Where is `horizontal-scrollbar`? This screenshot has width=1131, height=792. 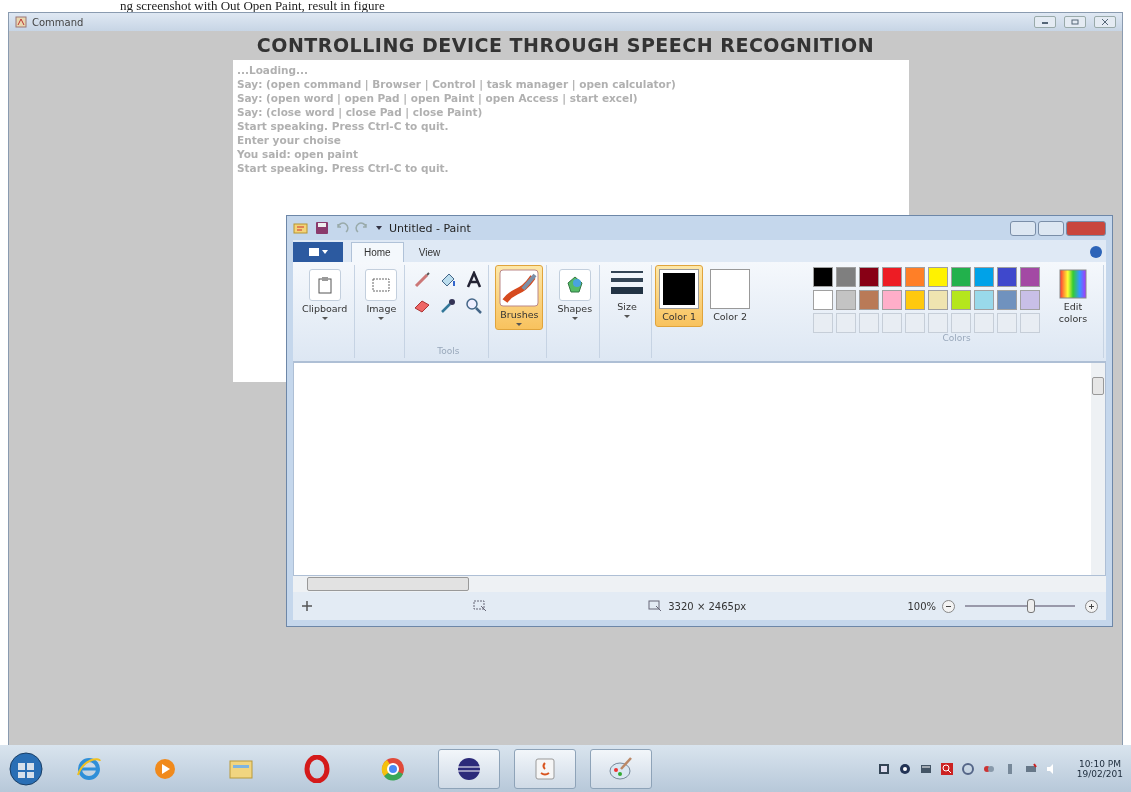
horizontal-scrollbar is located at coordinates (699, 584).